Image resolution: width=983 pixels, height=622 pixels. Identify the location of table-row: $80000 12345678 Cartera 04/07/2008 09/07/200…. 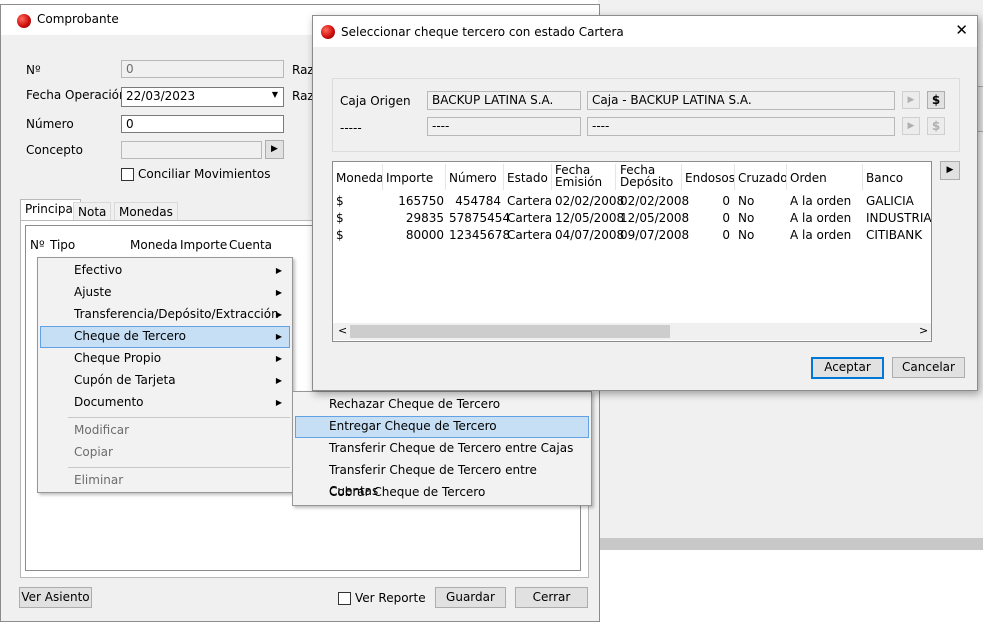
(632, 235).